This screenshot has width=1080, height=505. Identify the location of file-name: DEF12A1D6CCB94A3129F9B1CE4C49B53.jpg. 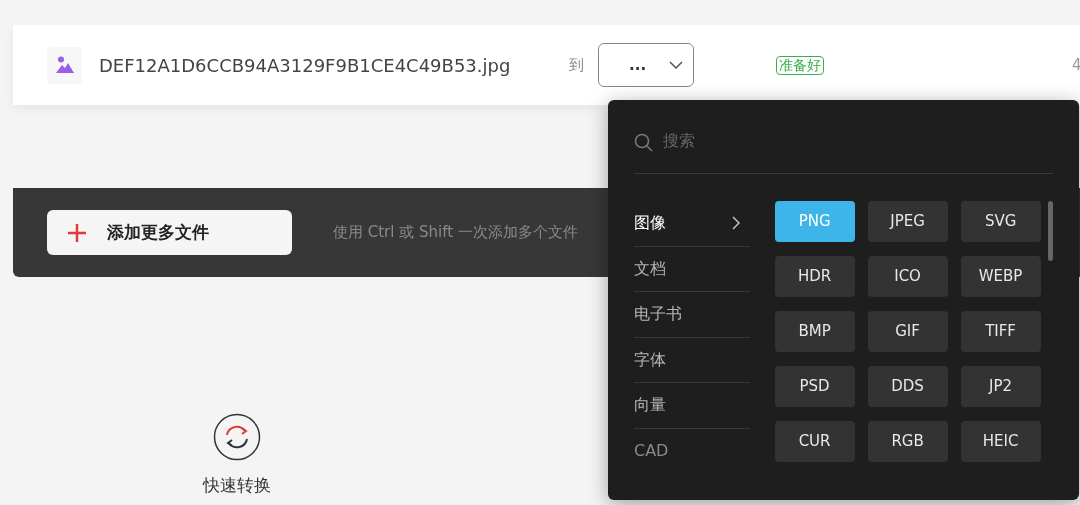
(305, 65).